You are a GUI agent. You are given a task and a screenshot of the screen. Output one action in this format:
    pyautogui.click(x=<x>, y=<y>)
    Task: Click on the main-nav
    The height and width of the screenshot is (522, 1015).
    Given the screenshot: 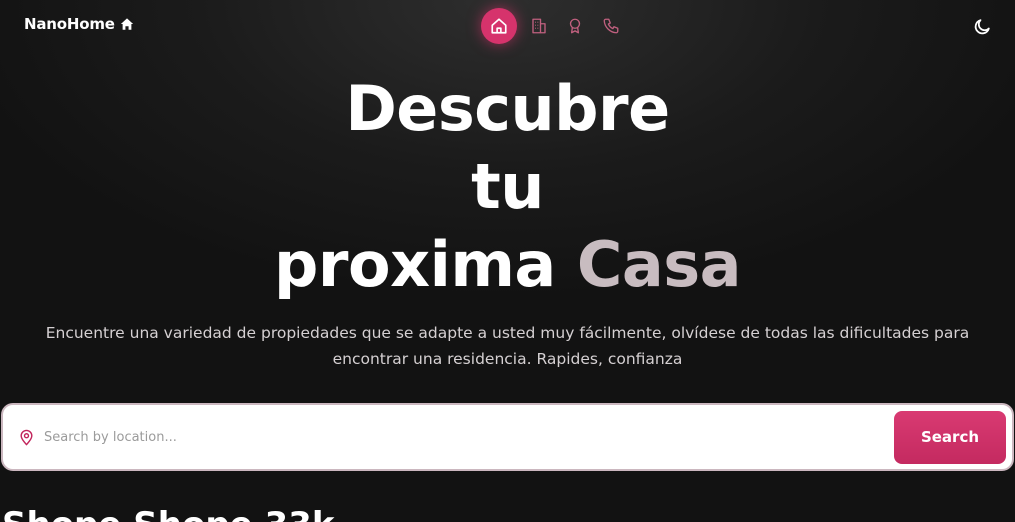 What is the action you would take?
    pyautogui.click(x=553, y=26)
    